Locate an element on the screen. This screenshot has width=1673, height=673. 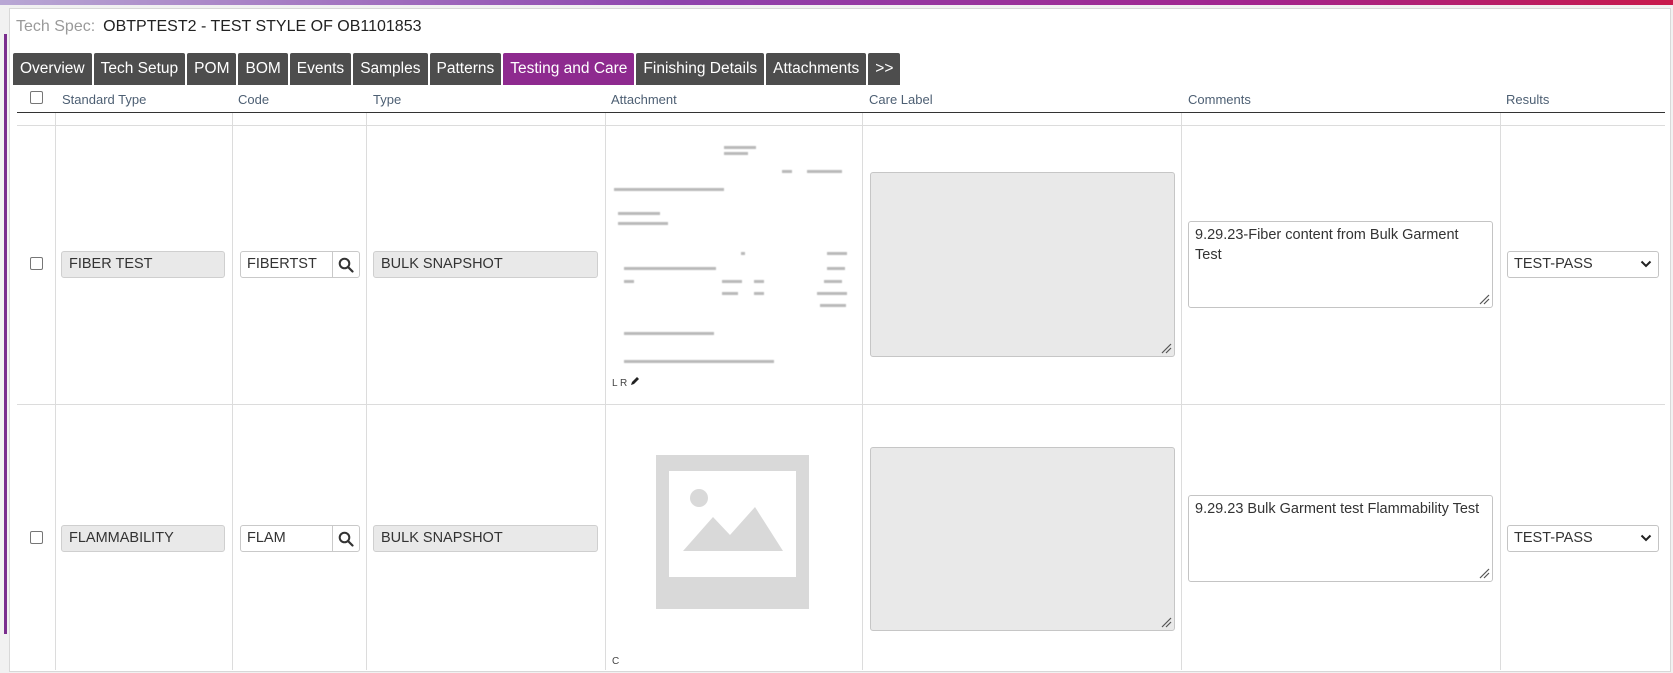
column-header-code: Code is located at coordinates (253, 99).